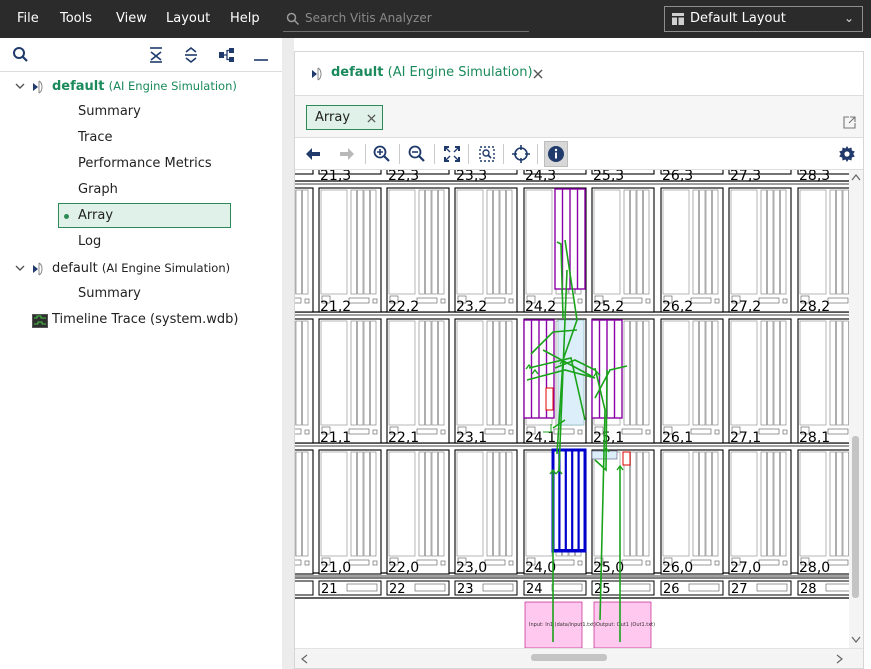 The height and width of the screenshot is (669, 871). What do you see at coordinates (333, 117) in the screenshot?
I see `tab-array-label: Array` at bounding box center [333, 117].